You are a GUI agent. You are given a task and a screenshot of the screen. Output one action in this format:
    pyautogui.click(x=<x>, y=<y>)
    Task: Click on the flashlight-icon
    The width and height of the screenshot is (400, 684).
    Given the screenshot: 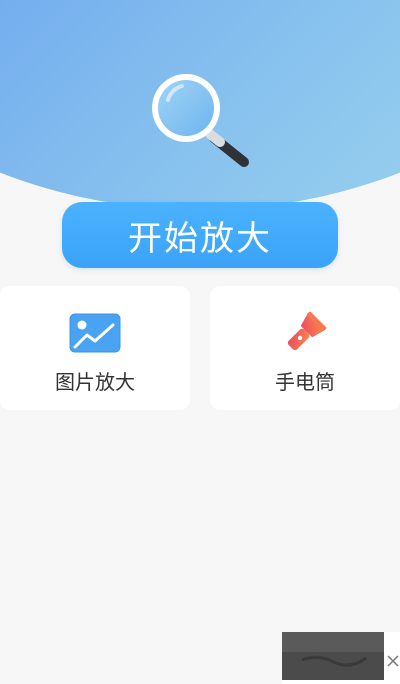 What is the action you would take?
    pyautogui.click(x=305, y=332)
    